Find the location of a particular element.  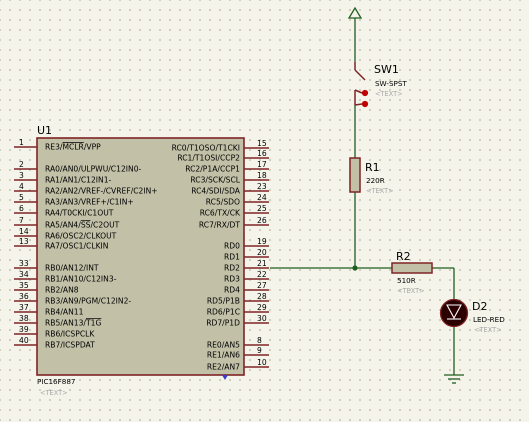

pin-label: RE2/AN7 is located at coordinates (223, 367).